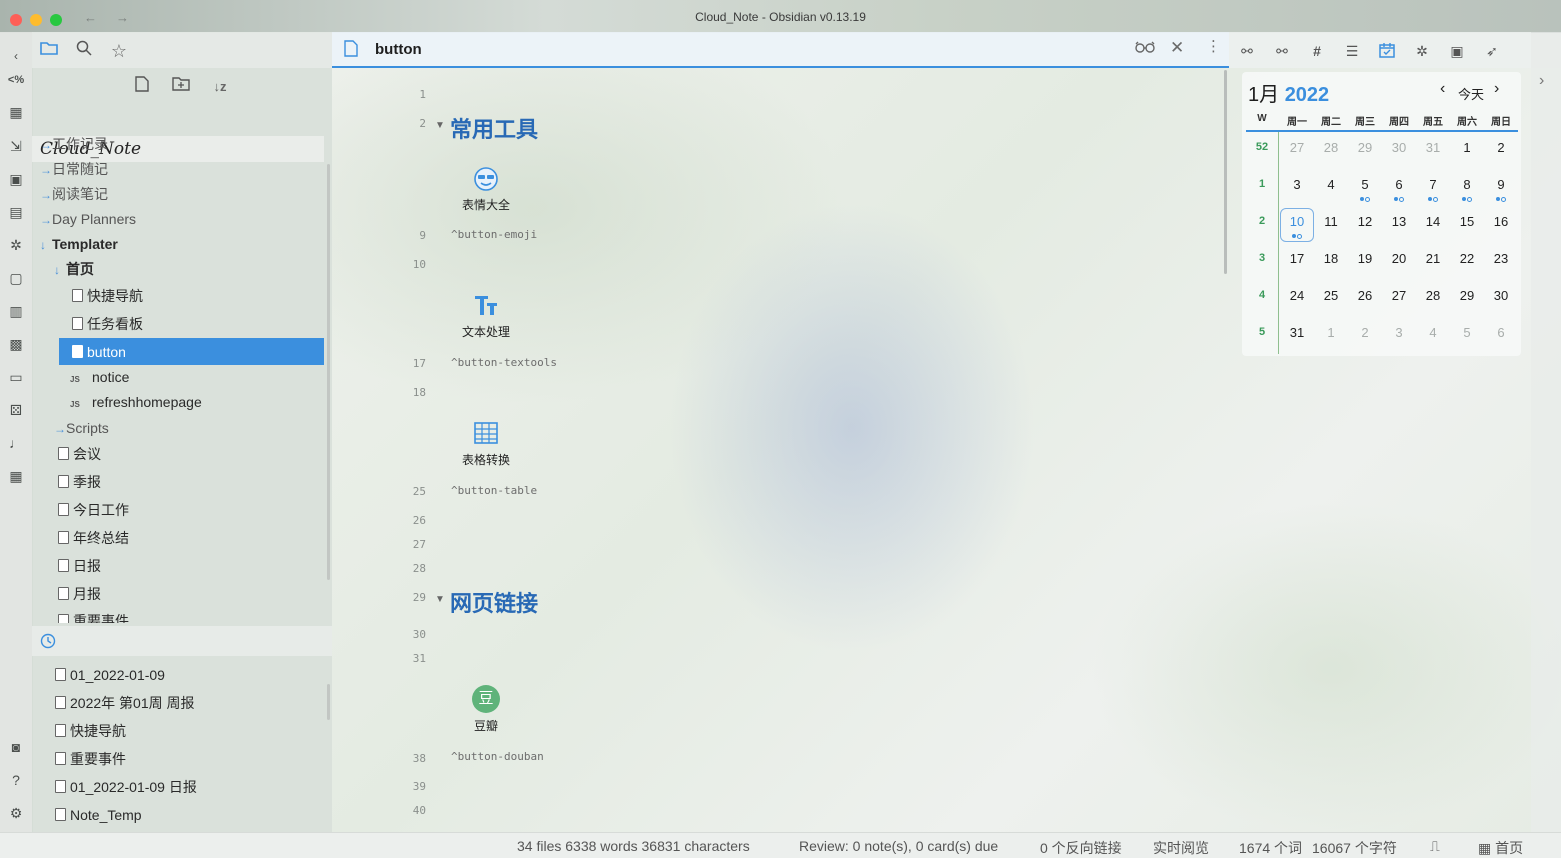 The image size is (1561, 858). Describe the element at coordinates (1467, 221) in the screenshot. I see `calendar-day: 15` at that location.